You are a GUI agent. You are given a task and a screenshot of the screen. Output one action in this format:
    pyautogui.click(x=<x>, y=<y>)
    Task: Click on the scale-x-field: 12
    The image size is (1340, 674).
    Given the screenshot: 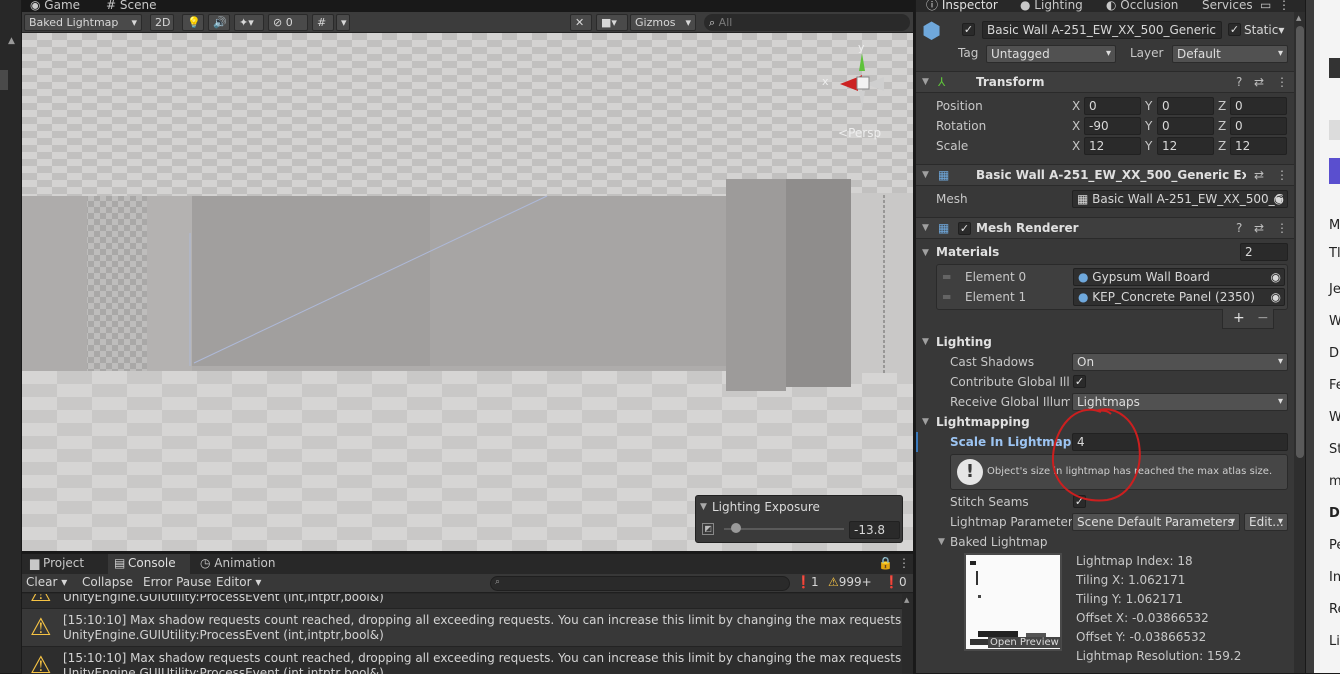 What is the action you would take?
    pyautogui.click(x=1112, y=146)
    